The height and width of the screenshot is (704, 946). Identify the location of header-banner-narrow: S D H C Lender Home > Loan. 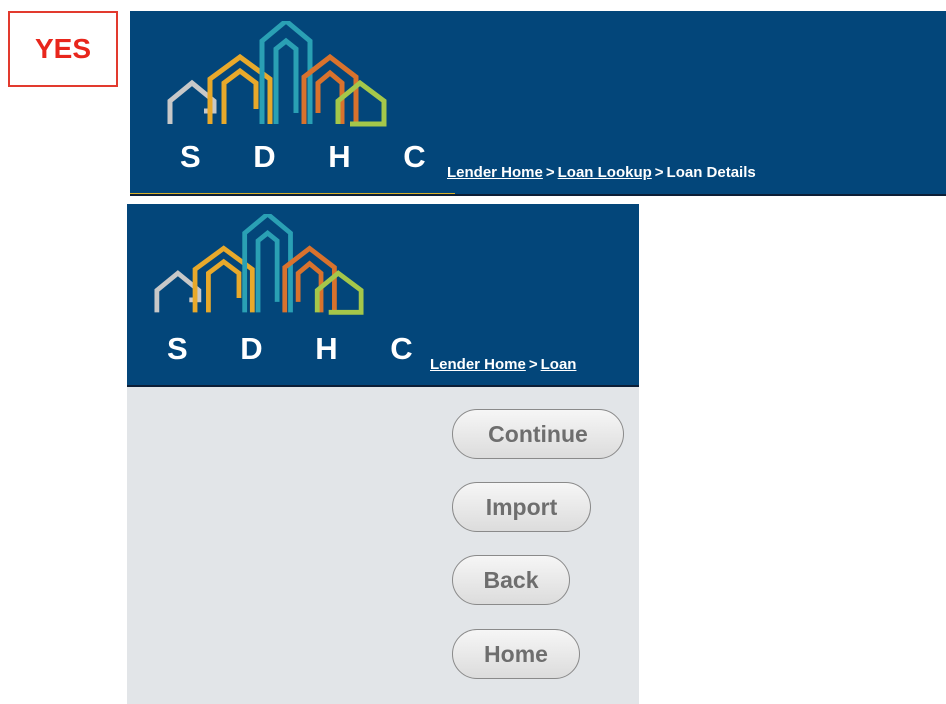
(383, 295).